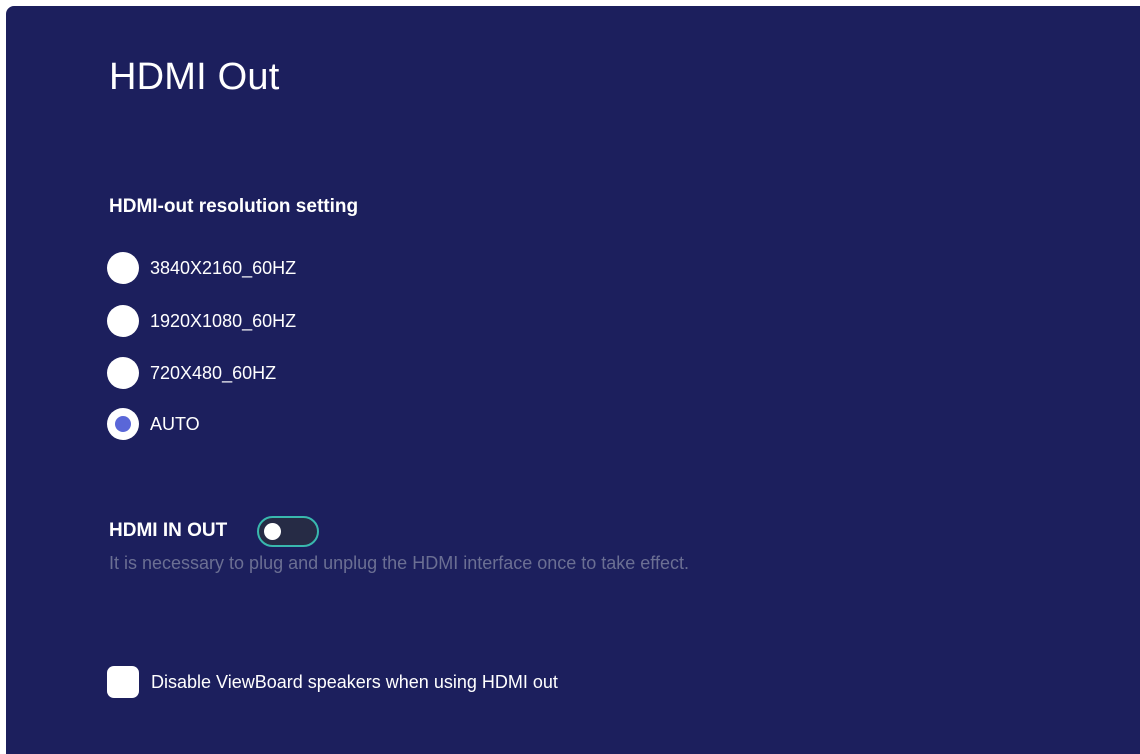  What do you see at coordinates (273, 531) in the screenshot?
I see `toggle-knob` at bounding box center [273, 531].